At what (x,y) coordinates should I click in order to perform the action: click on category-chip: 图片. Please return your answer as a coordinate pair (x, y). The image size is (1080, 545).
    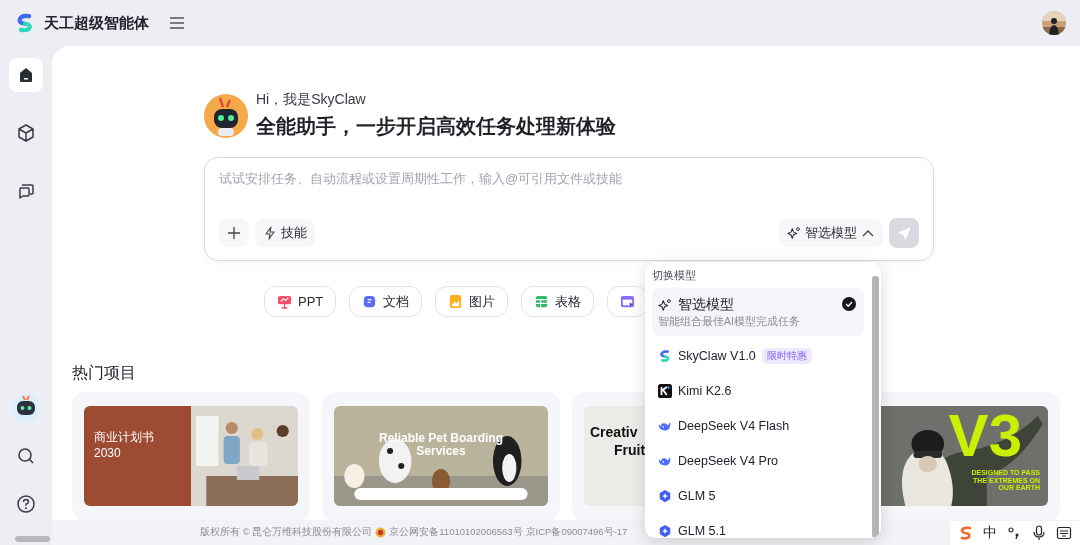
    Looking at the image, I should click on (472, 301).